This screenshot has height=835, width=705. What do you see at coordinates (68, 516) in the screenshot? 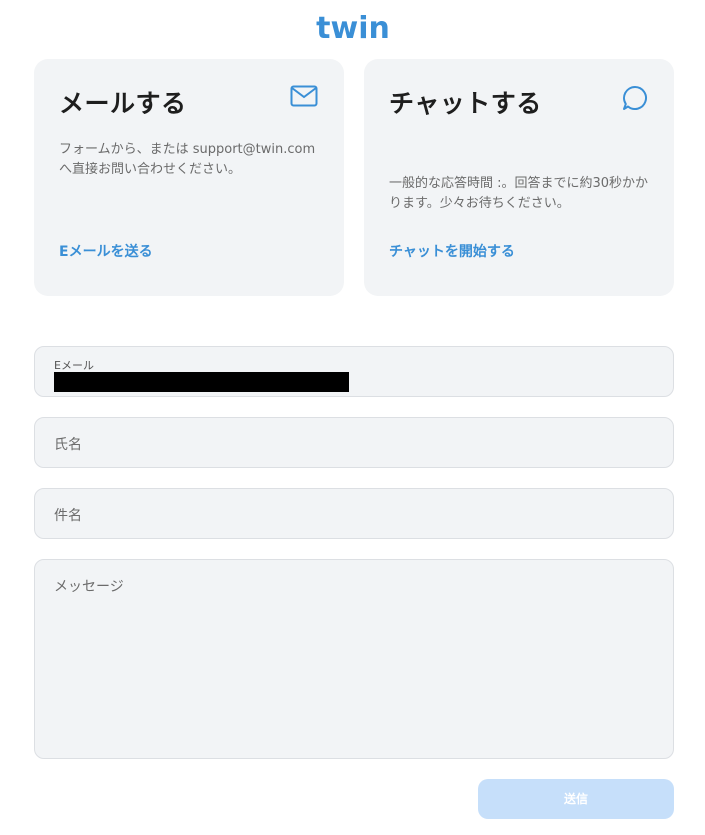
I see `subject-field-placeholder: 件名` at bounding box center [68, 516].